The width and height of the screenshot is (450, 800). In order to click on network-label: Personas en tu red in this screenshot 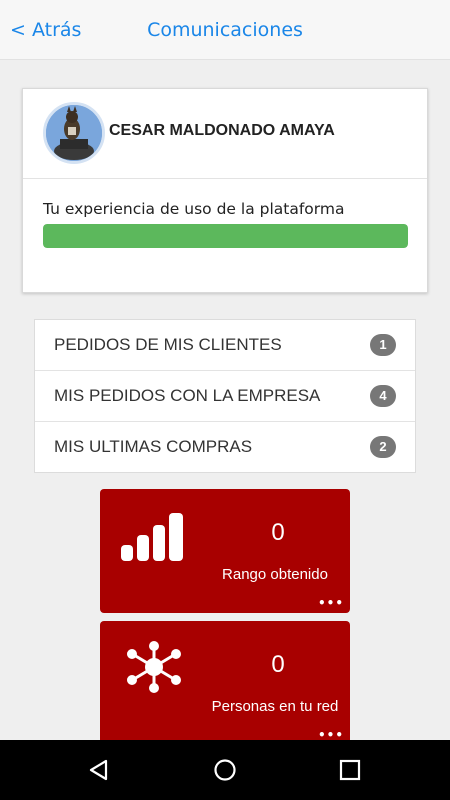, I will do `click(275, 706)`.